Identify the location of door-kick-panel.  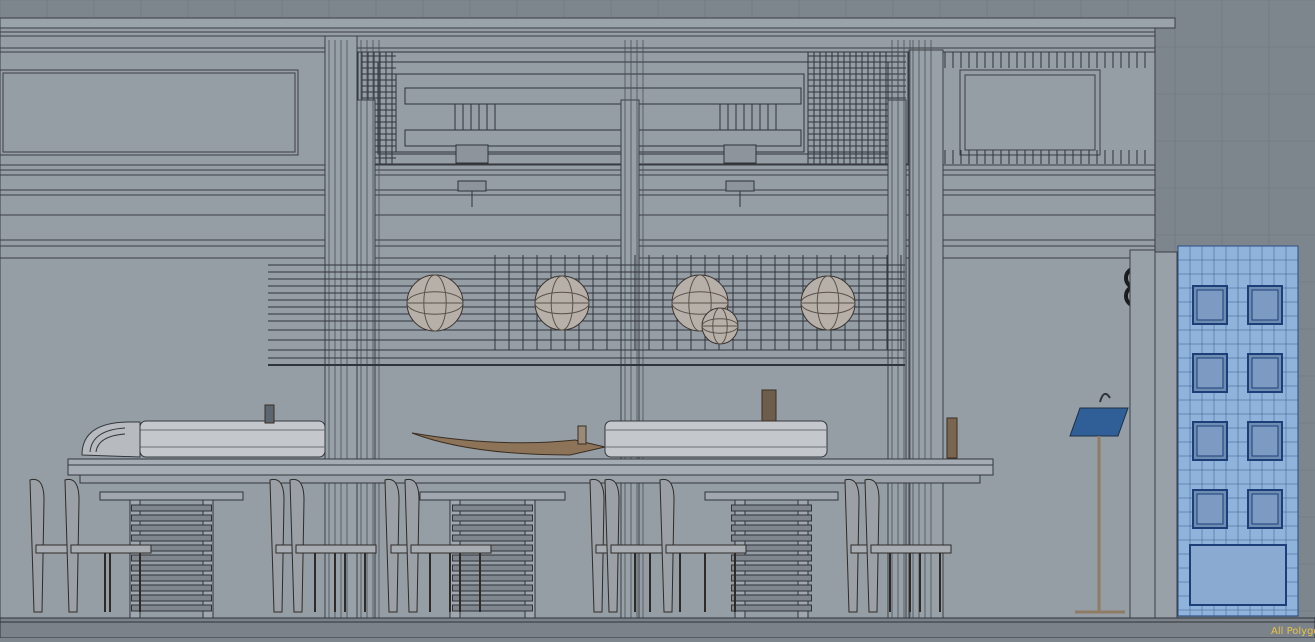
(1238, 575).